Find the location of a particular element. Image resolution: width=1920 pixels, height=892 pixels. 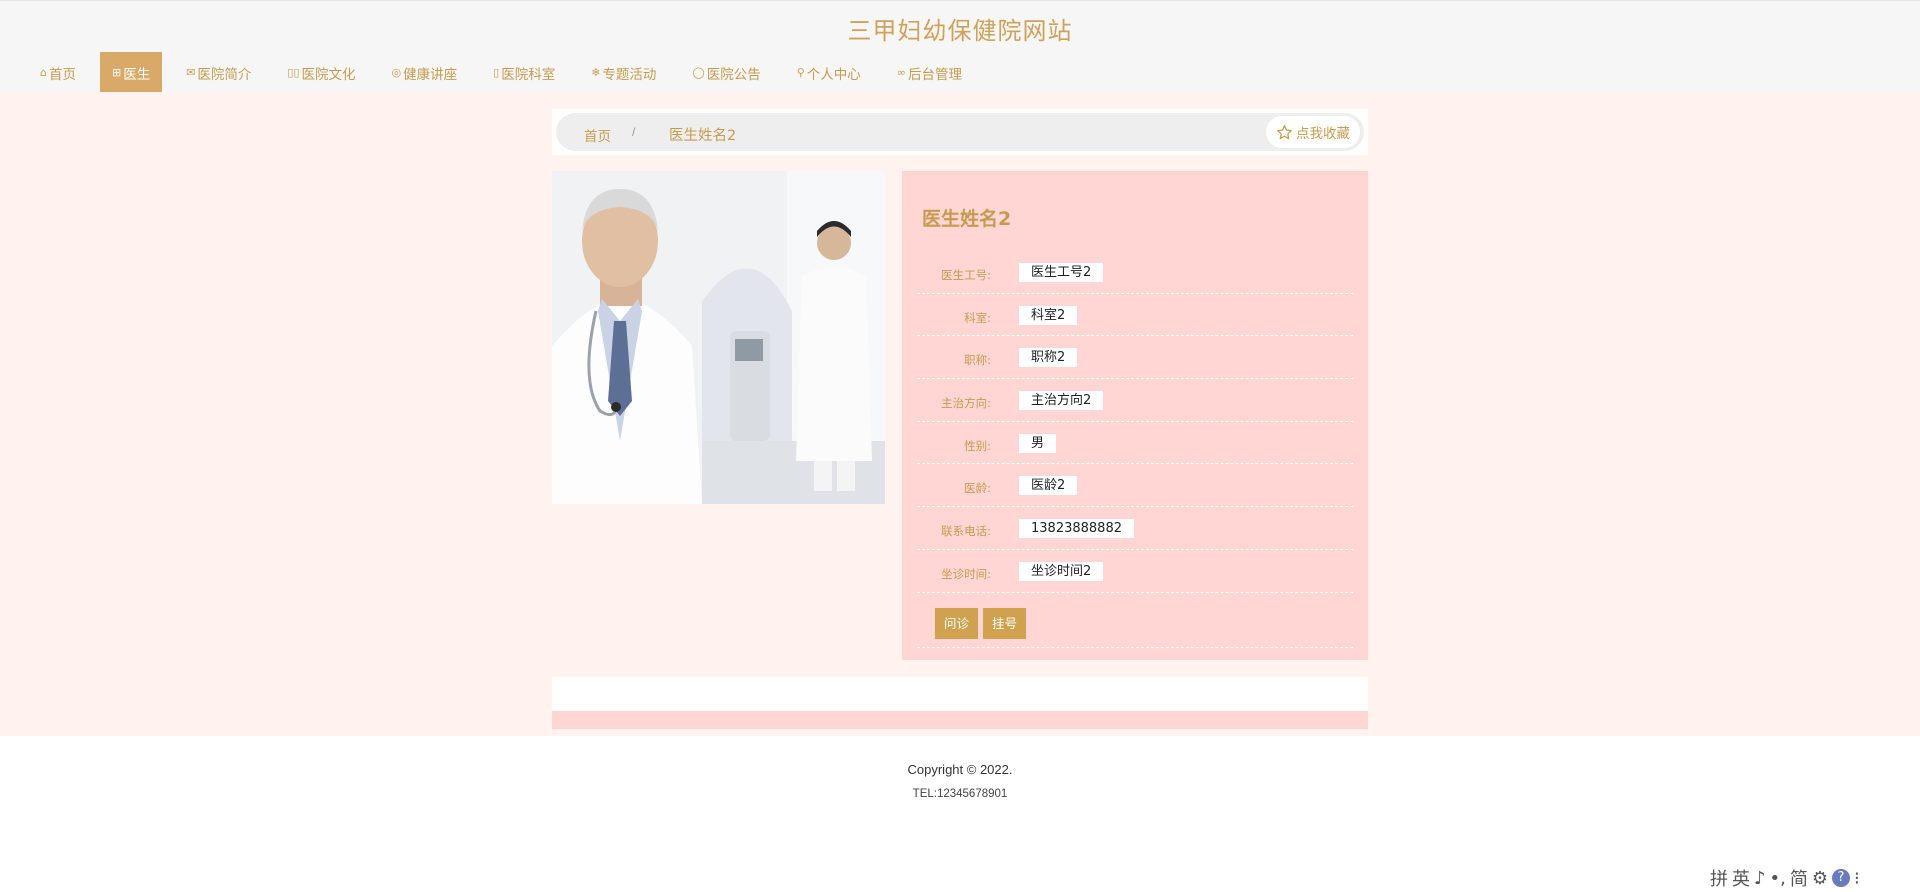

doctor-fields: 医生工号: 医生工号2 科室: 科室2 职称: 职称2 主治方向: 主治方向2 性别: 男医龄 is located at coordinates (1135, 422).